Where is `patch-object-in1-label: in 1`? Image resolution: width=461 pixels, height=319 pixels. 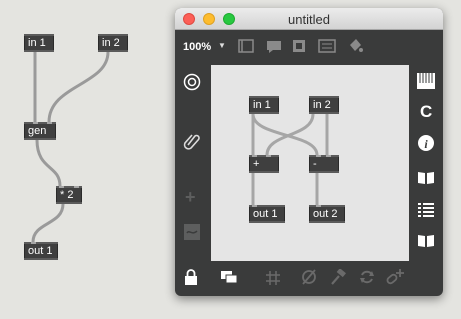
patch-object-in1-label: in 1 is located at coordinates (37, 43).